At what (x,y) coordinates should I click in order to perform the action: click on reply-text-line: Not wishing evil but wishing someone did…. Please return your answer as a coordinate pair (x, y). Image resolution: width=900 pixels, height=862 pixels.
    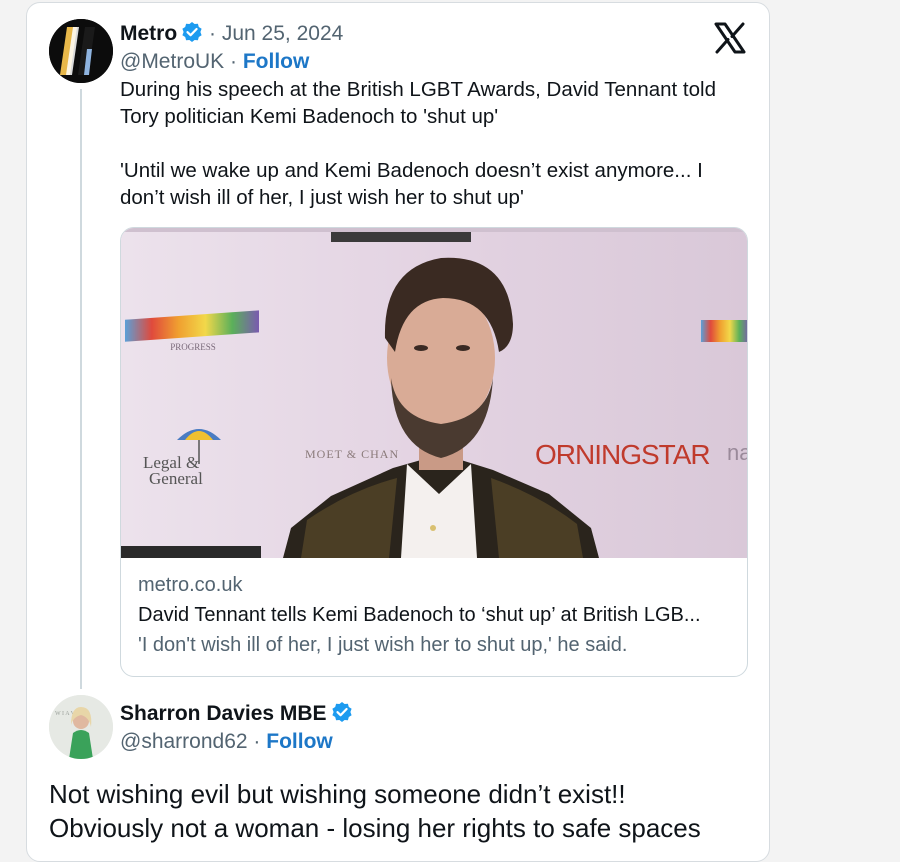
    Looking at the image, I should click on (337, 794).